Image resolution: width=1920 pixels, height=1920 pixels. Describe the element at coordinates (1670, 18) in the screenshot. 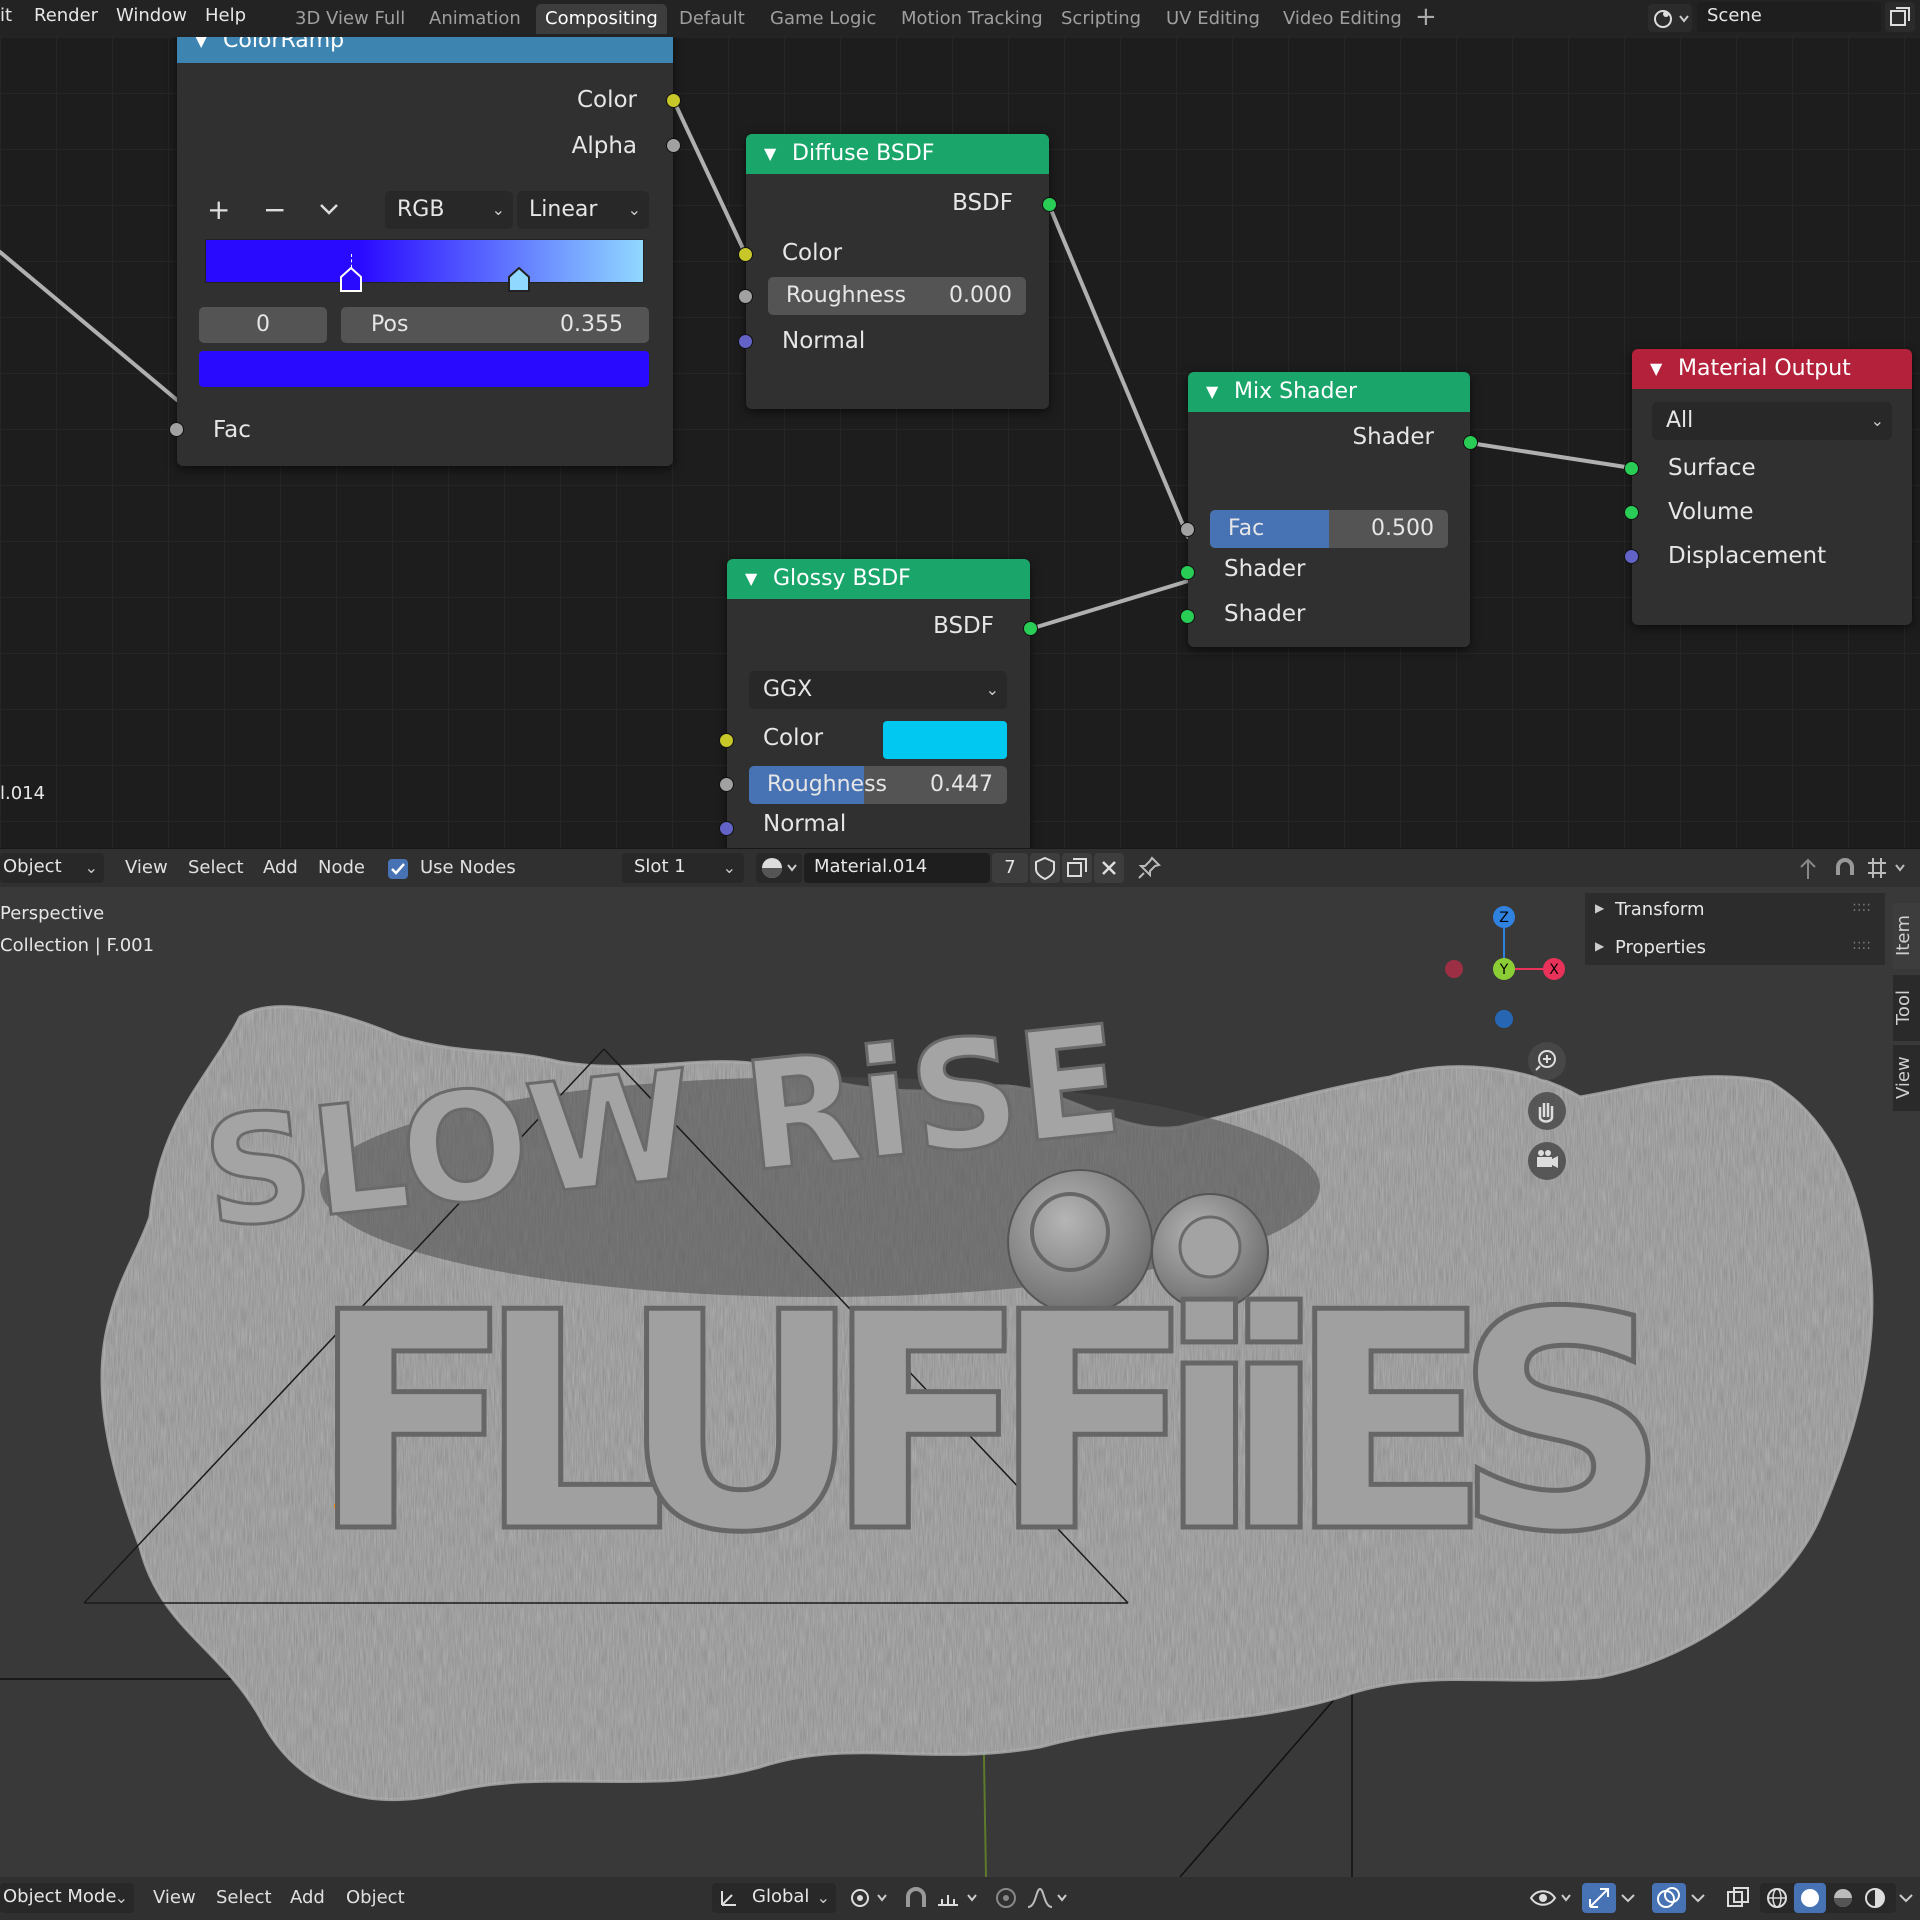

I see `scene-browse-button` at that location.